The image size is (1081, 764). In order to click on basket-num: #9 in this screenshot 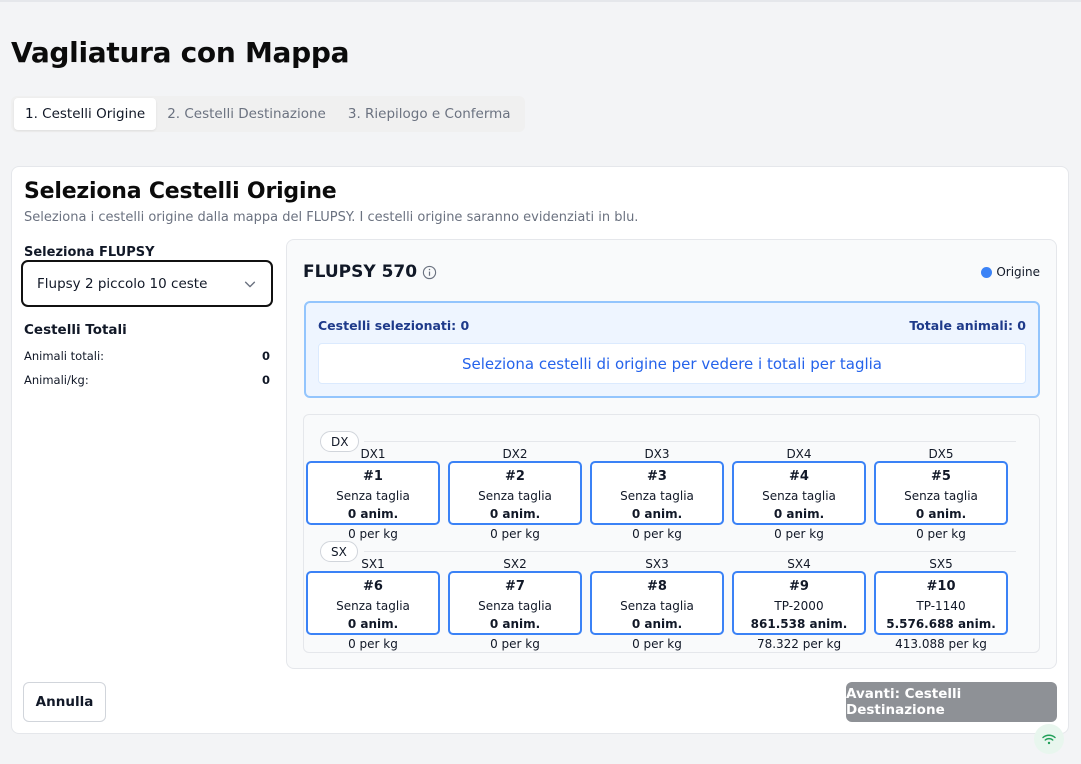, I will do `click(799, 586)`.